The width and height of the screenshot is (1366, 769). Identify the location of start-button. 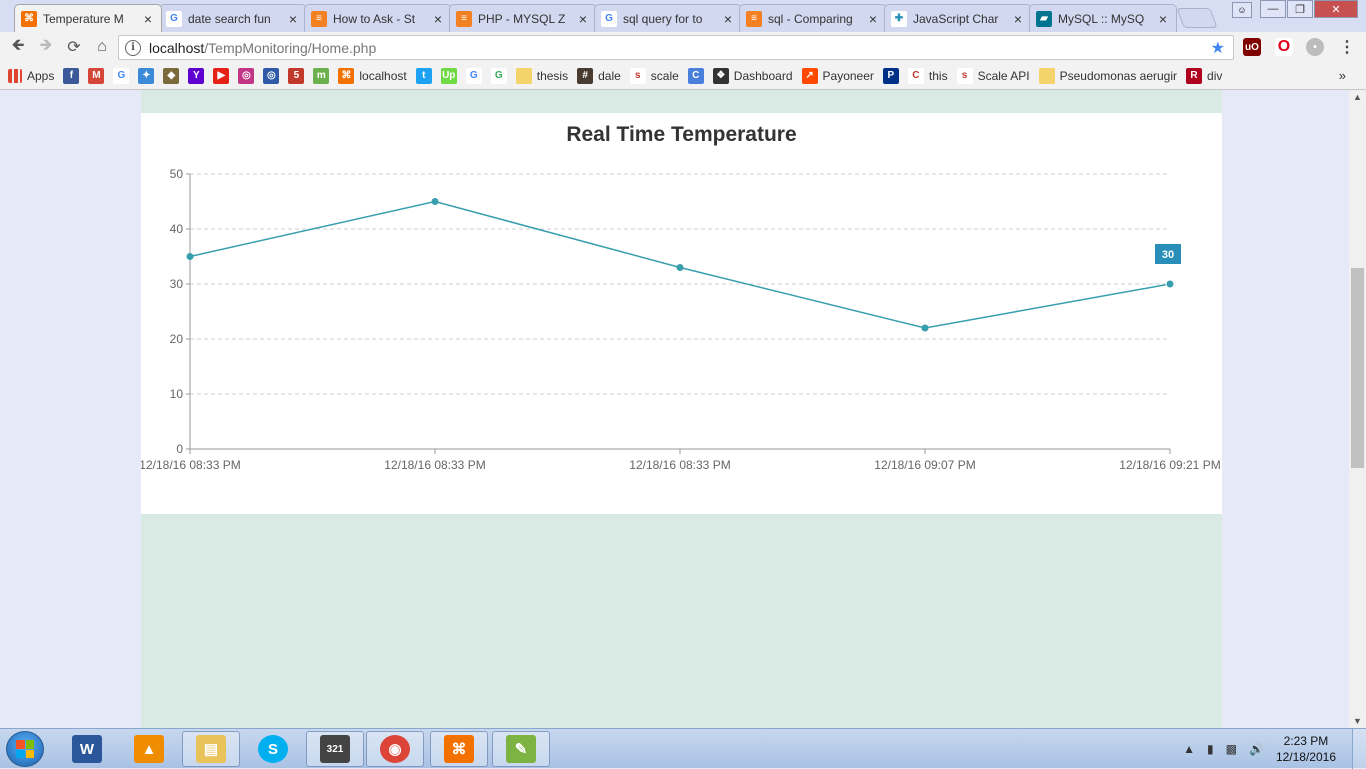
(25, 749).